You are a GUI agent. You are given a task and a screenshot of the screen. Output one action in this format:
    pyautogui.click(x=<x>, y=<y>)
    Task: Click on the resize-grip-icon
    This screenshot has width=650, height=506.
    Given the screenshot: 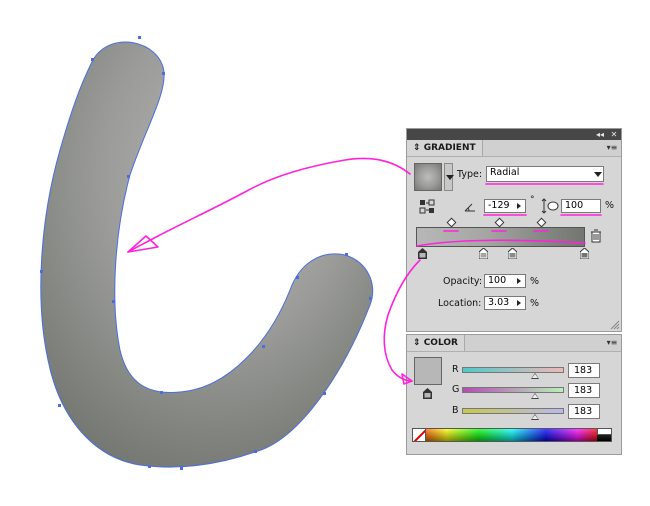 What is the action you would take?
    pyautogui.click(x=615, y=325)
    